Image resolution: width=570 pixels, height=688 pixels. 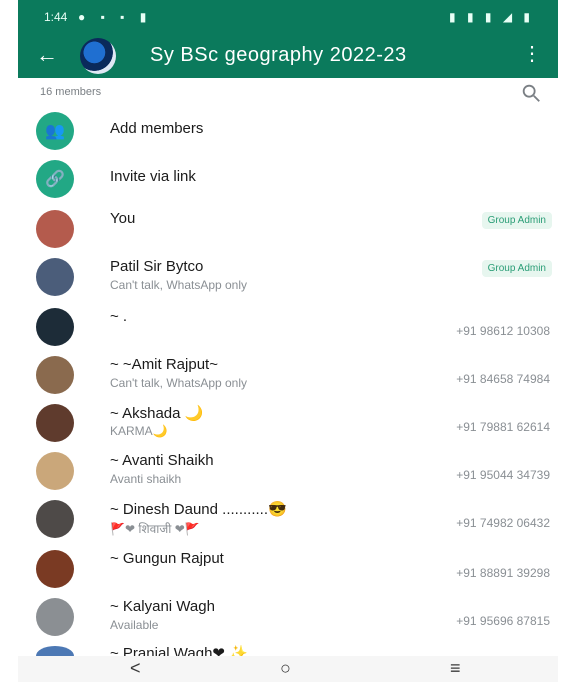 I want to click on member-name: You, so click(x=123, y=218).